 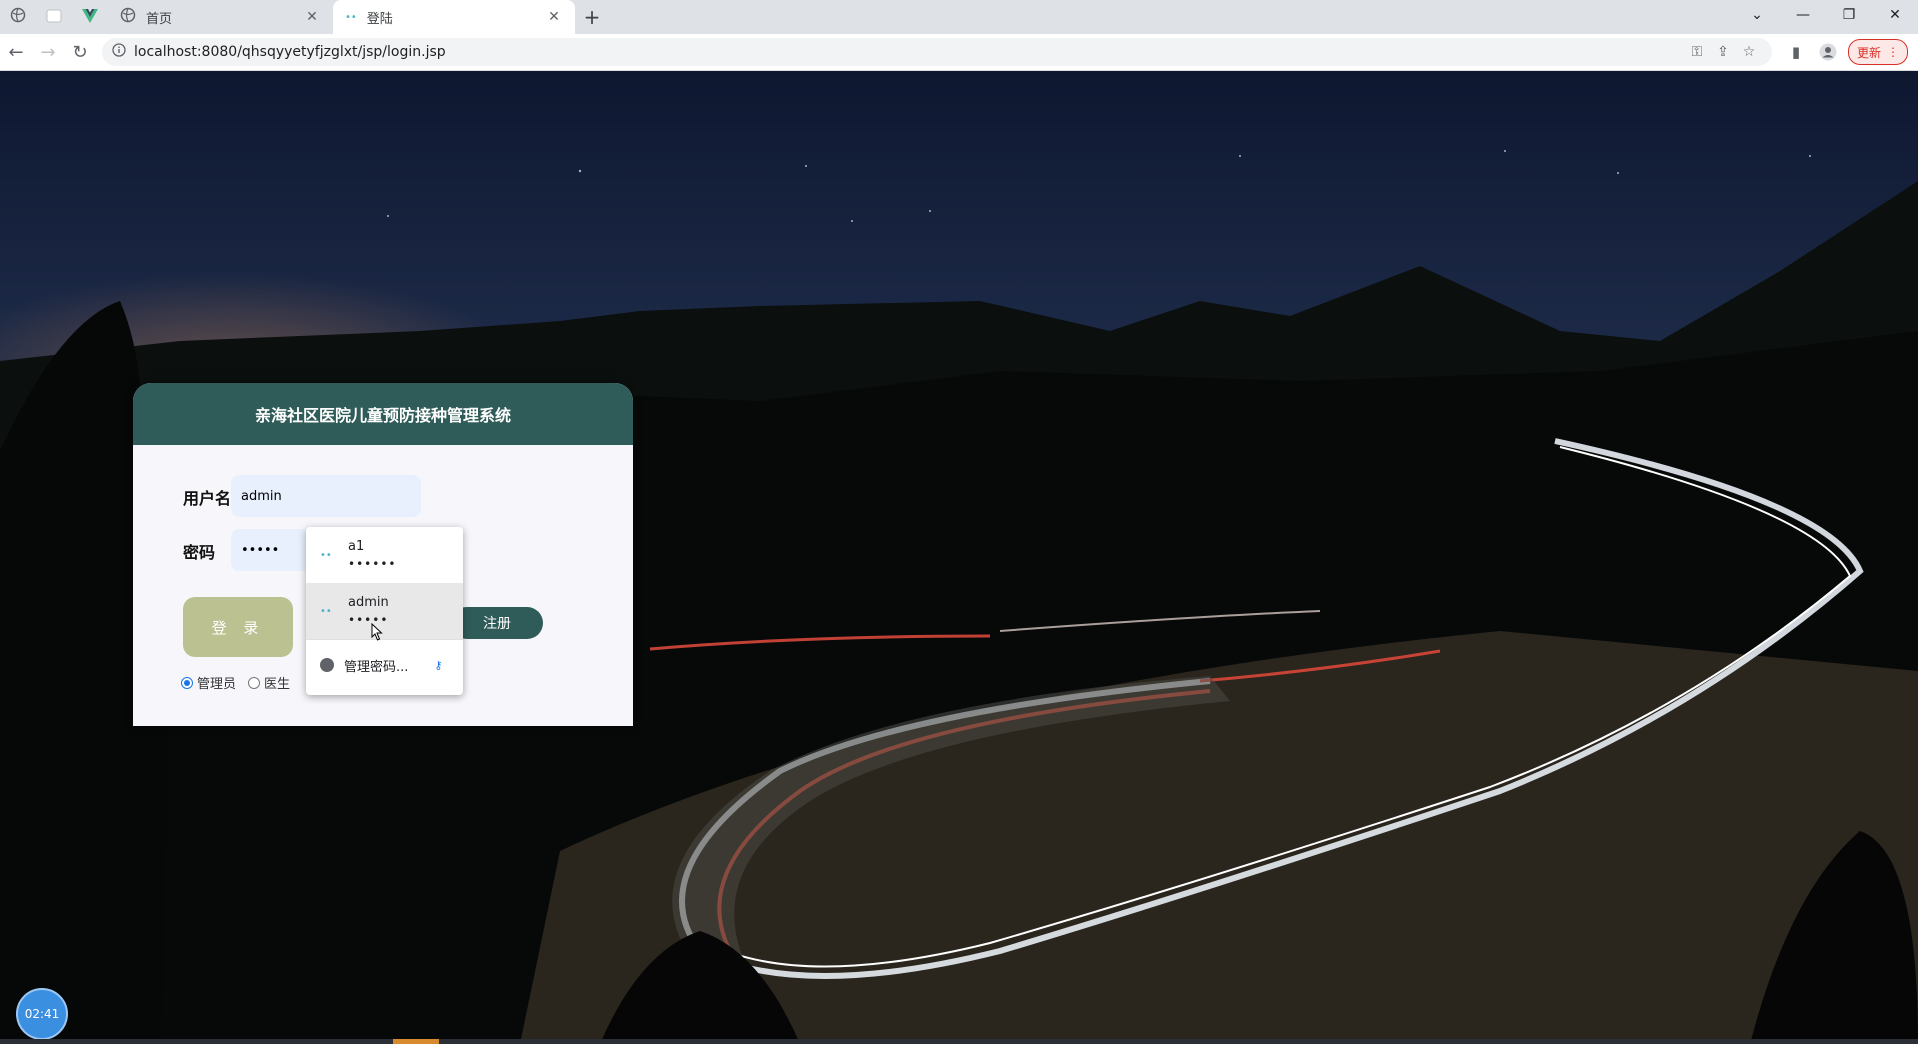 I want to click on progress-segment, so click(x=416, y=1041).